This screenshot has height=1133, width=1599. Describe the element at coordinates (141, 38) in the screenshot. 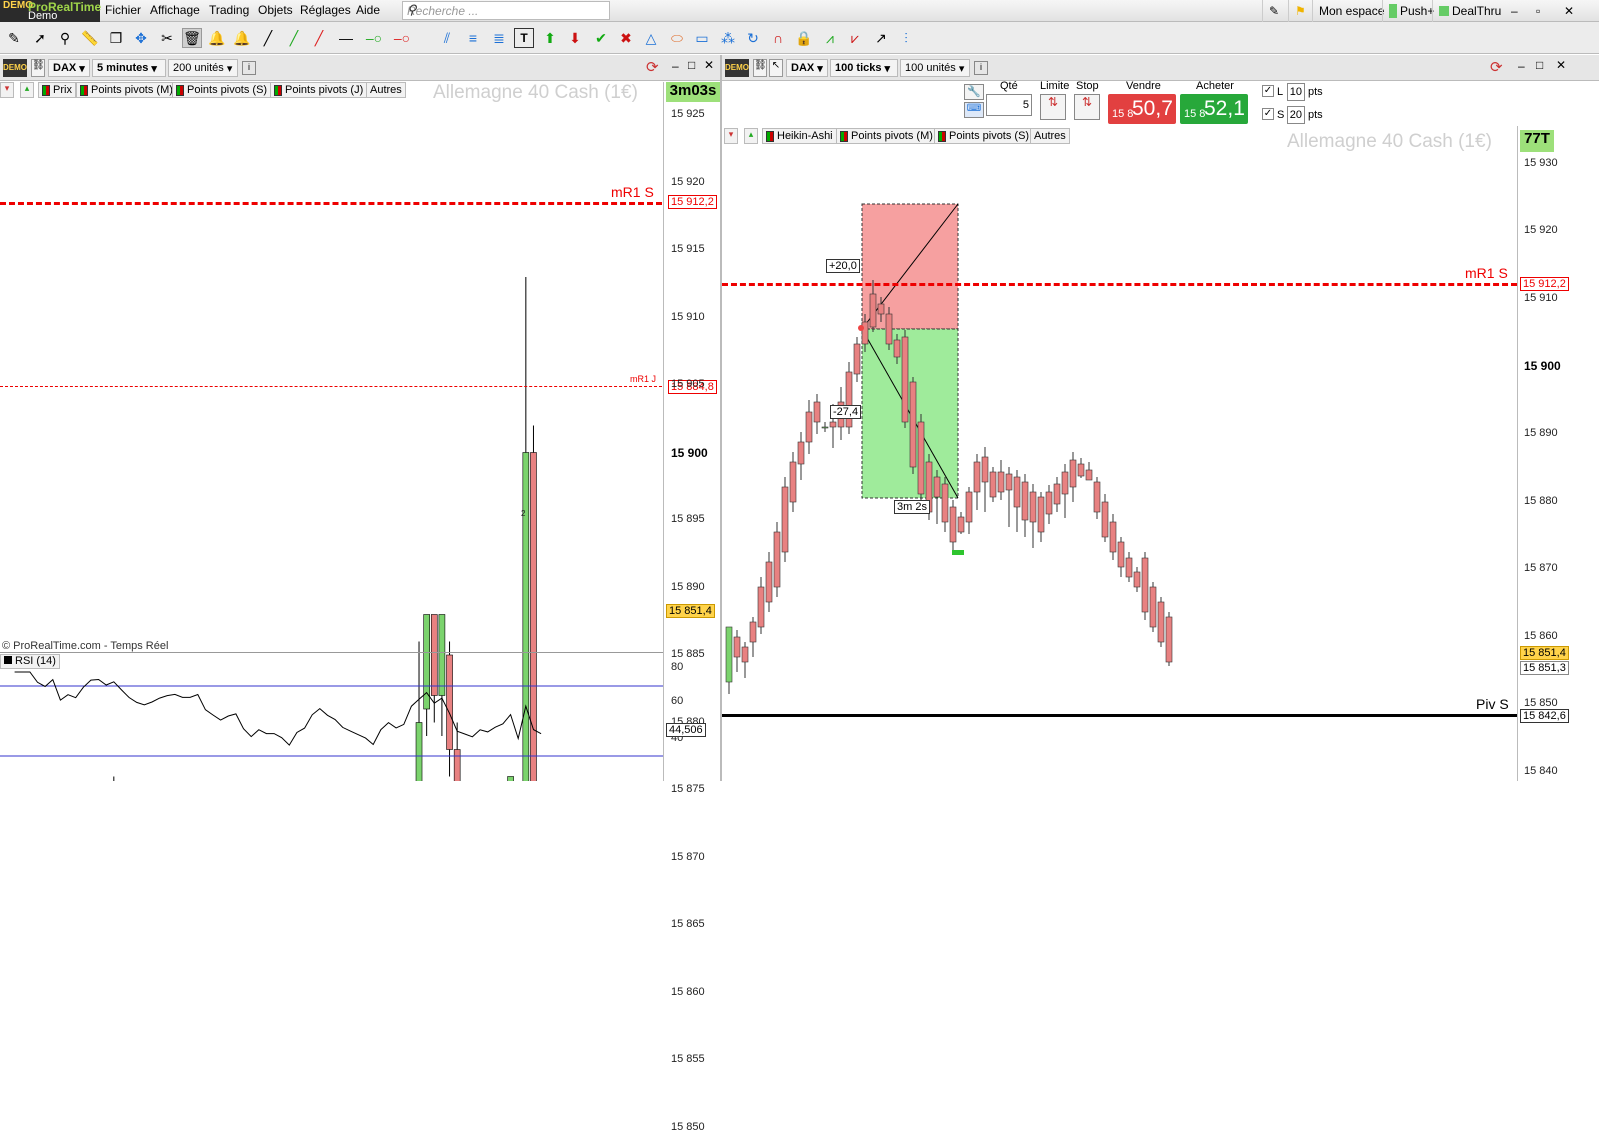

I see `move-icon: ✥` at that location.